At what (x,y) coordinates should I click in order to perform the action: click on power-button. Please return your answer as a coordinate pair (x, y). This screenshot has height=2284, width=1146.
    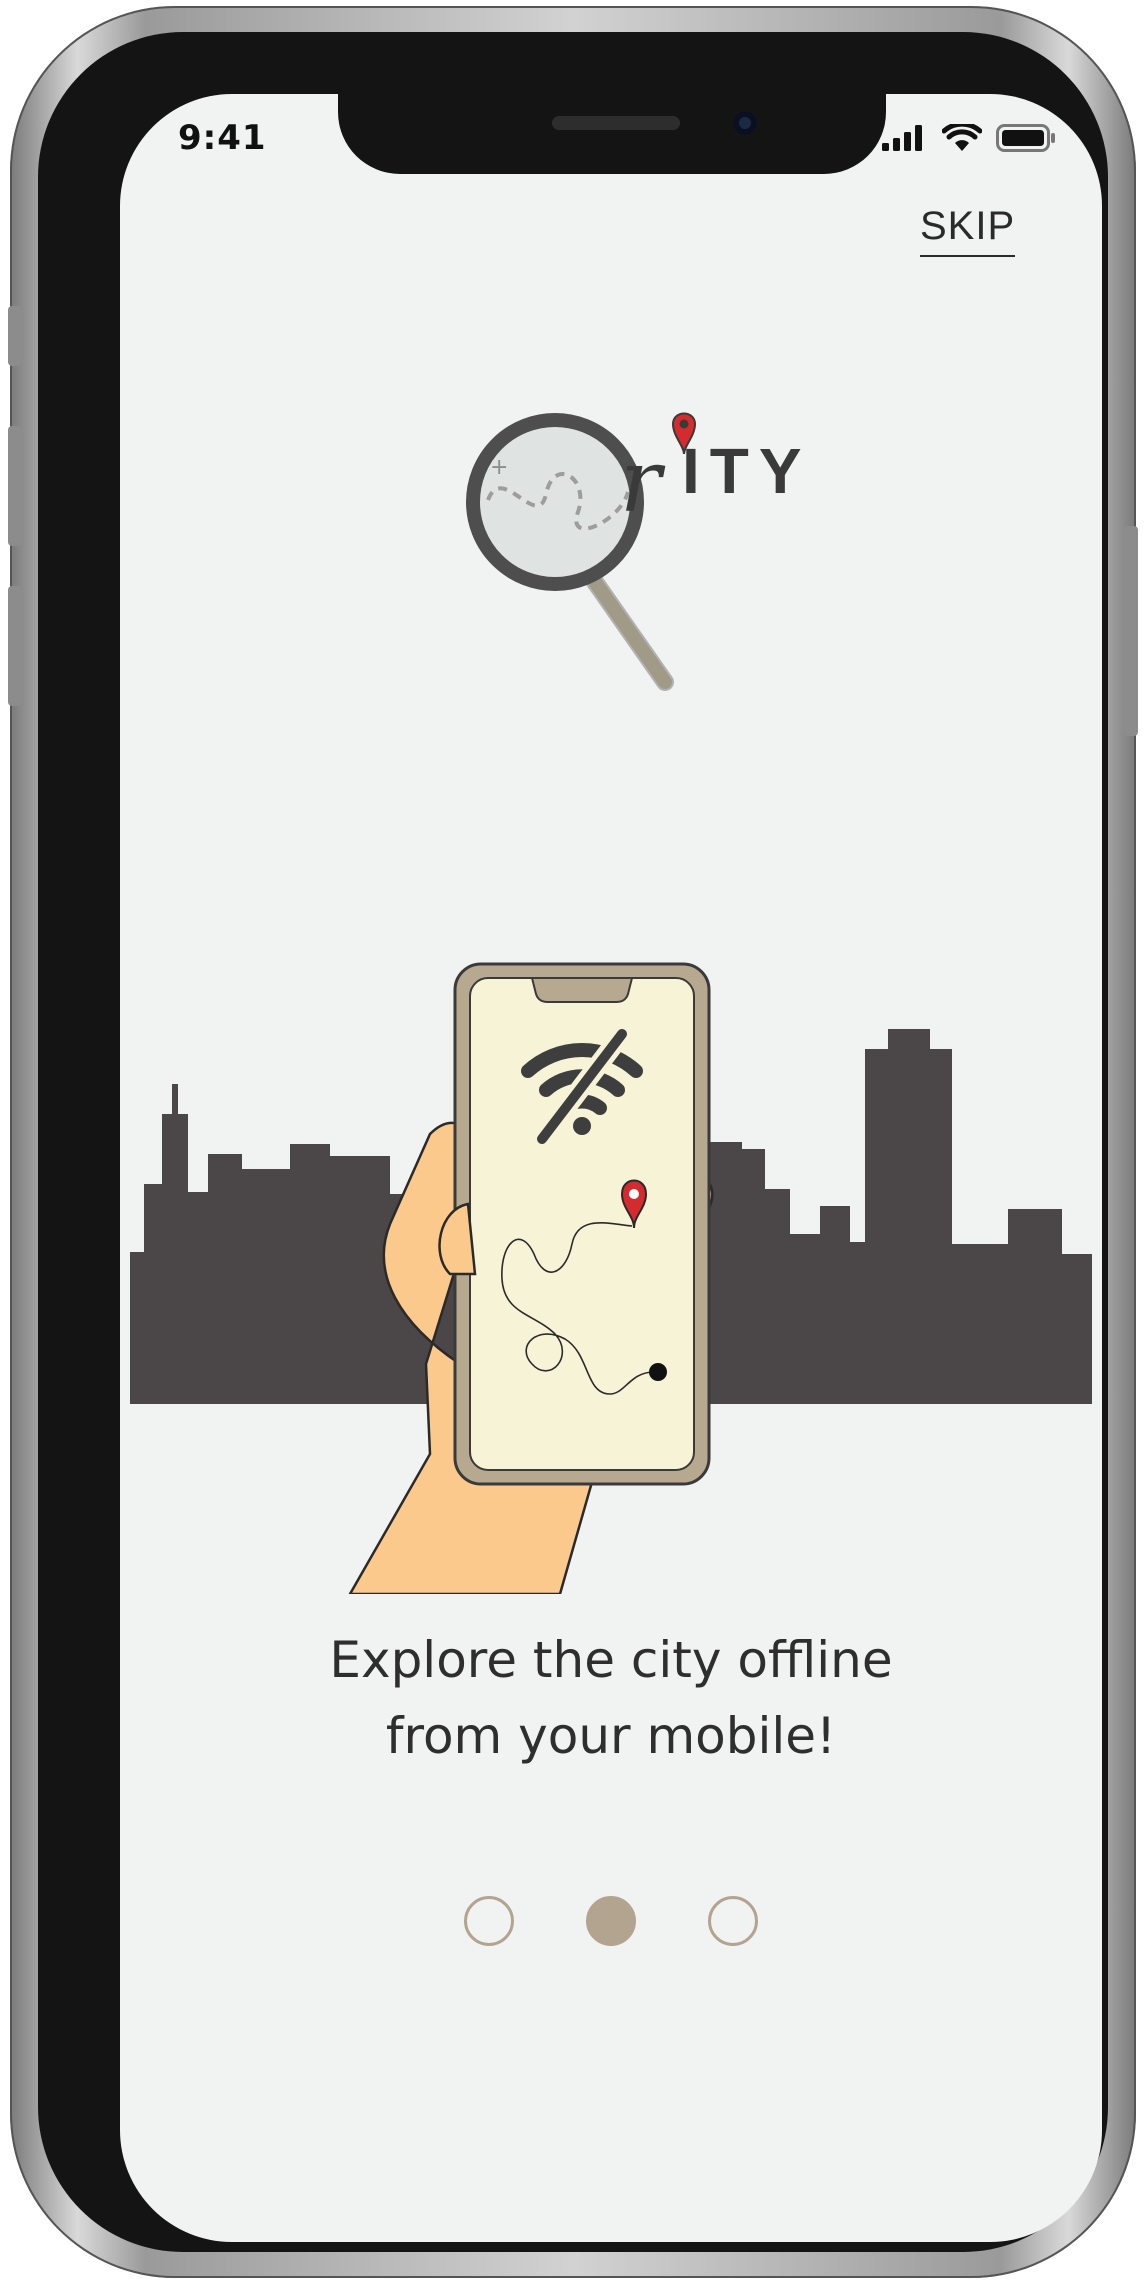
    Looking at the image, I should click on (1131, 631).